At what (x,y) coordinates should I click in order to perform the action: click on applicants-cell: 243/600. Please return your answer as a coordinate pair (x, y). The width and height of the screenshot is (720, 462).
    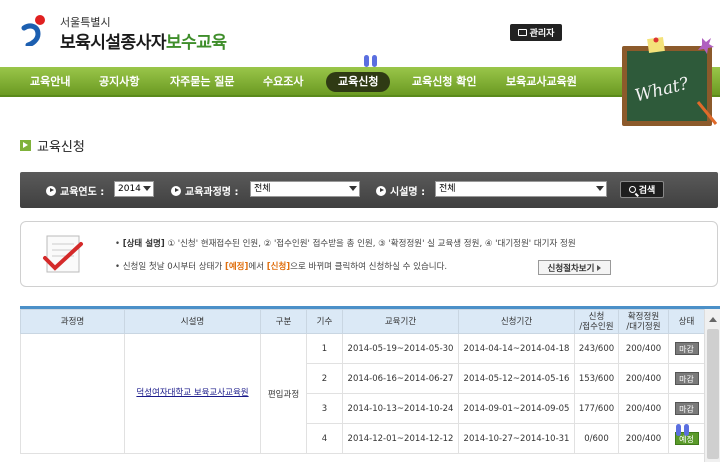
    Looking at the image, I should click on (596, 348).